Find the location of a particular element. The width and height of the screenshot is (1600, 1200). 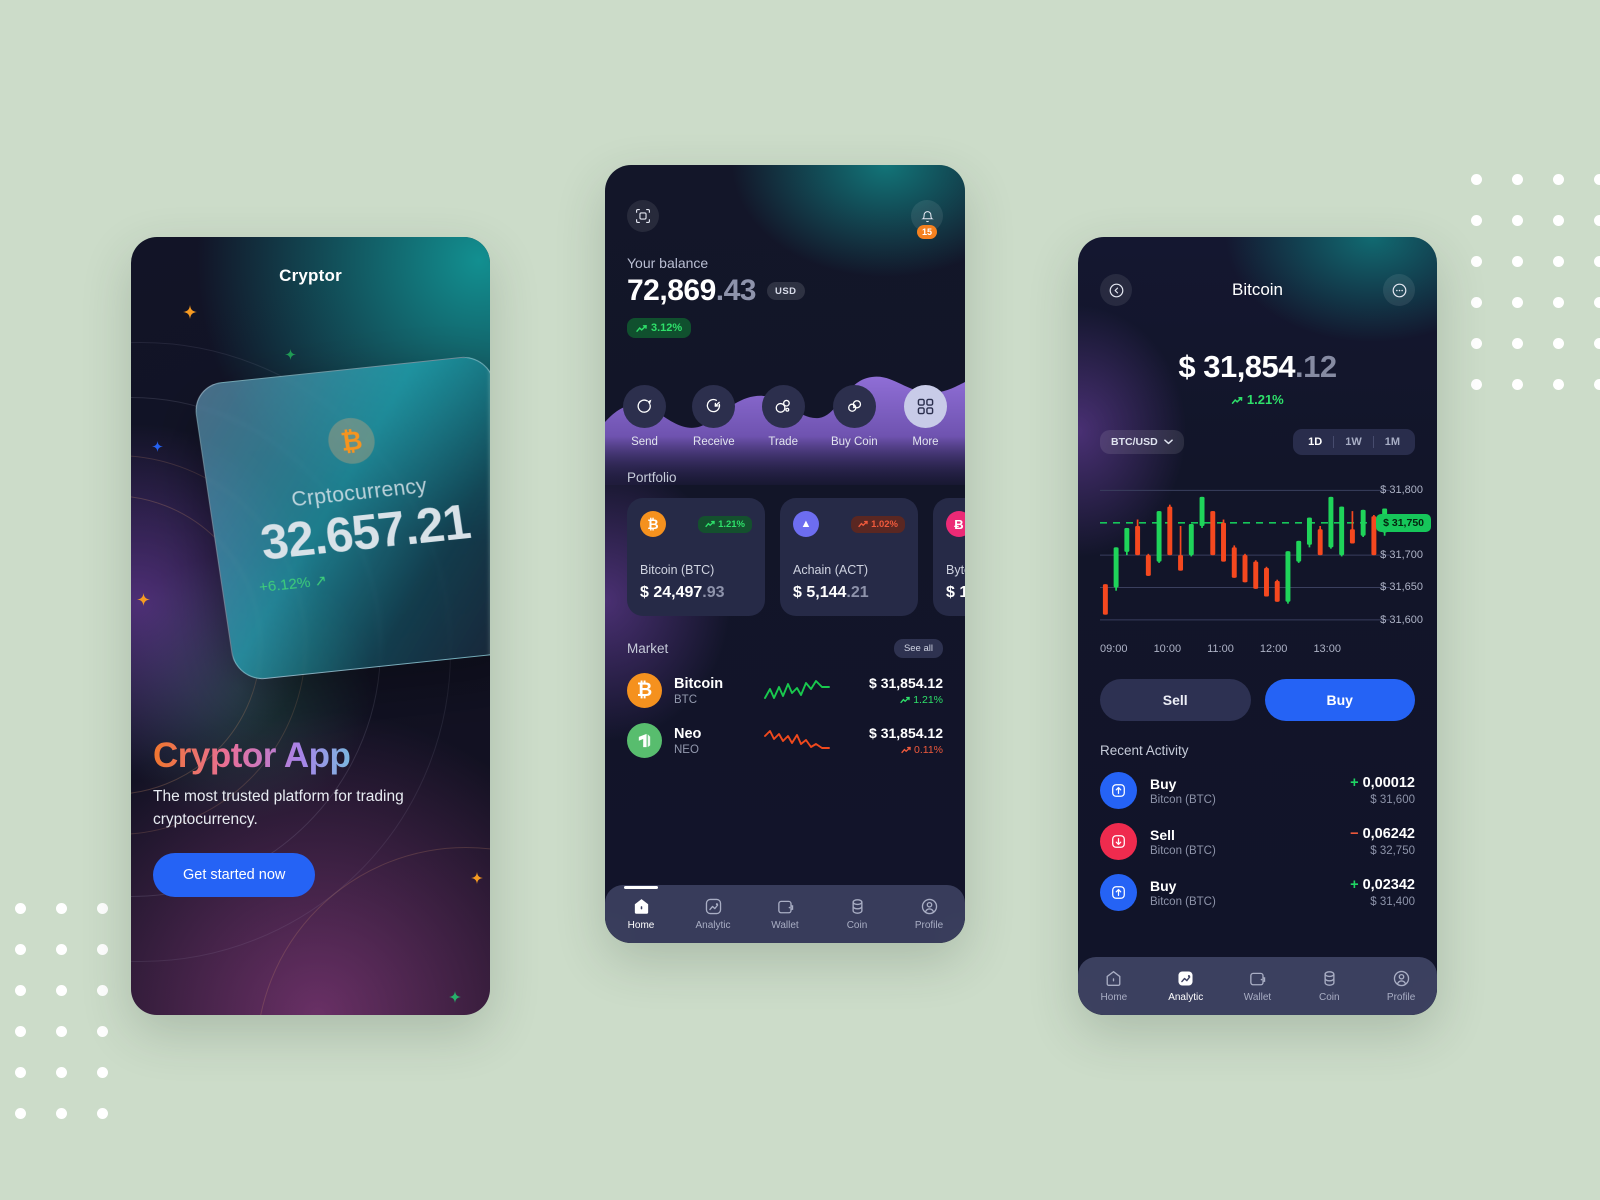

market-change-value: 1.21% is located at coordinates (928, 700).